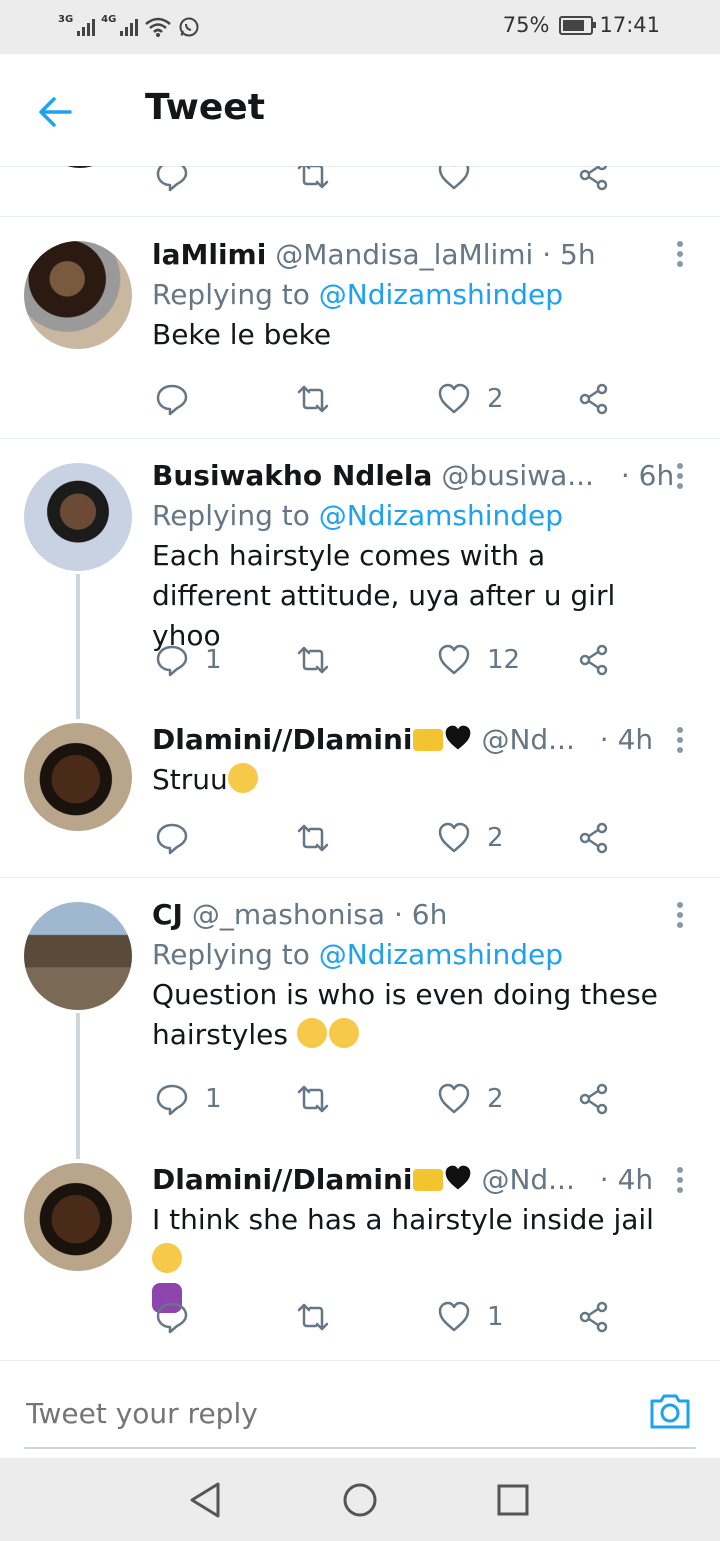  What do you see at coordinates (360, 27) in the screenshot?
I see `status-bar: 3G 4G 75% 17:41` at bounding box center [360, 27].